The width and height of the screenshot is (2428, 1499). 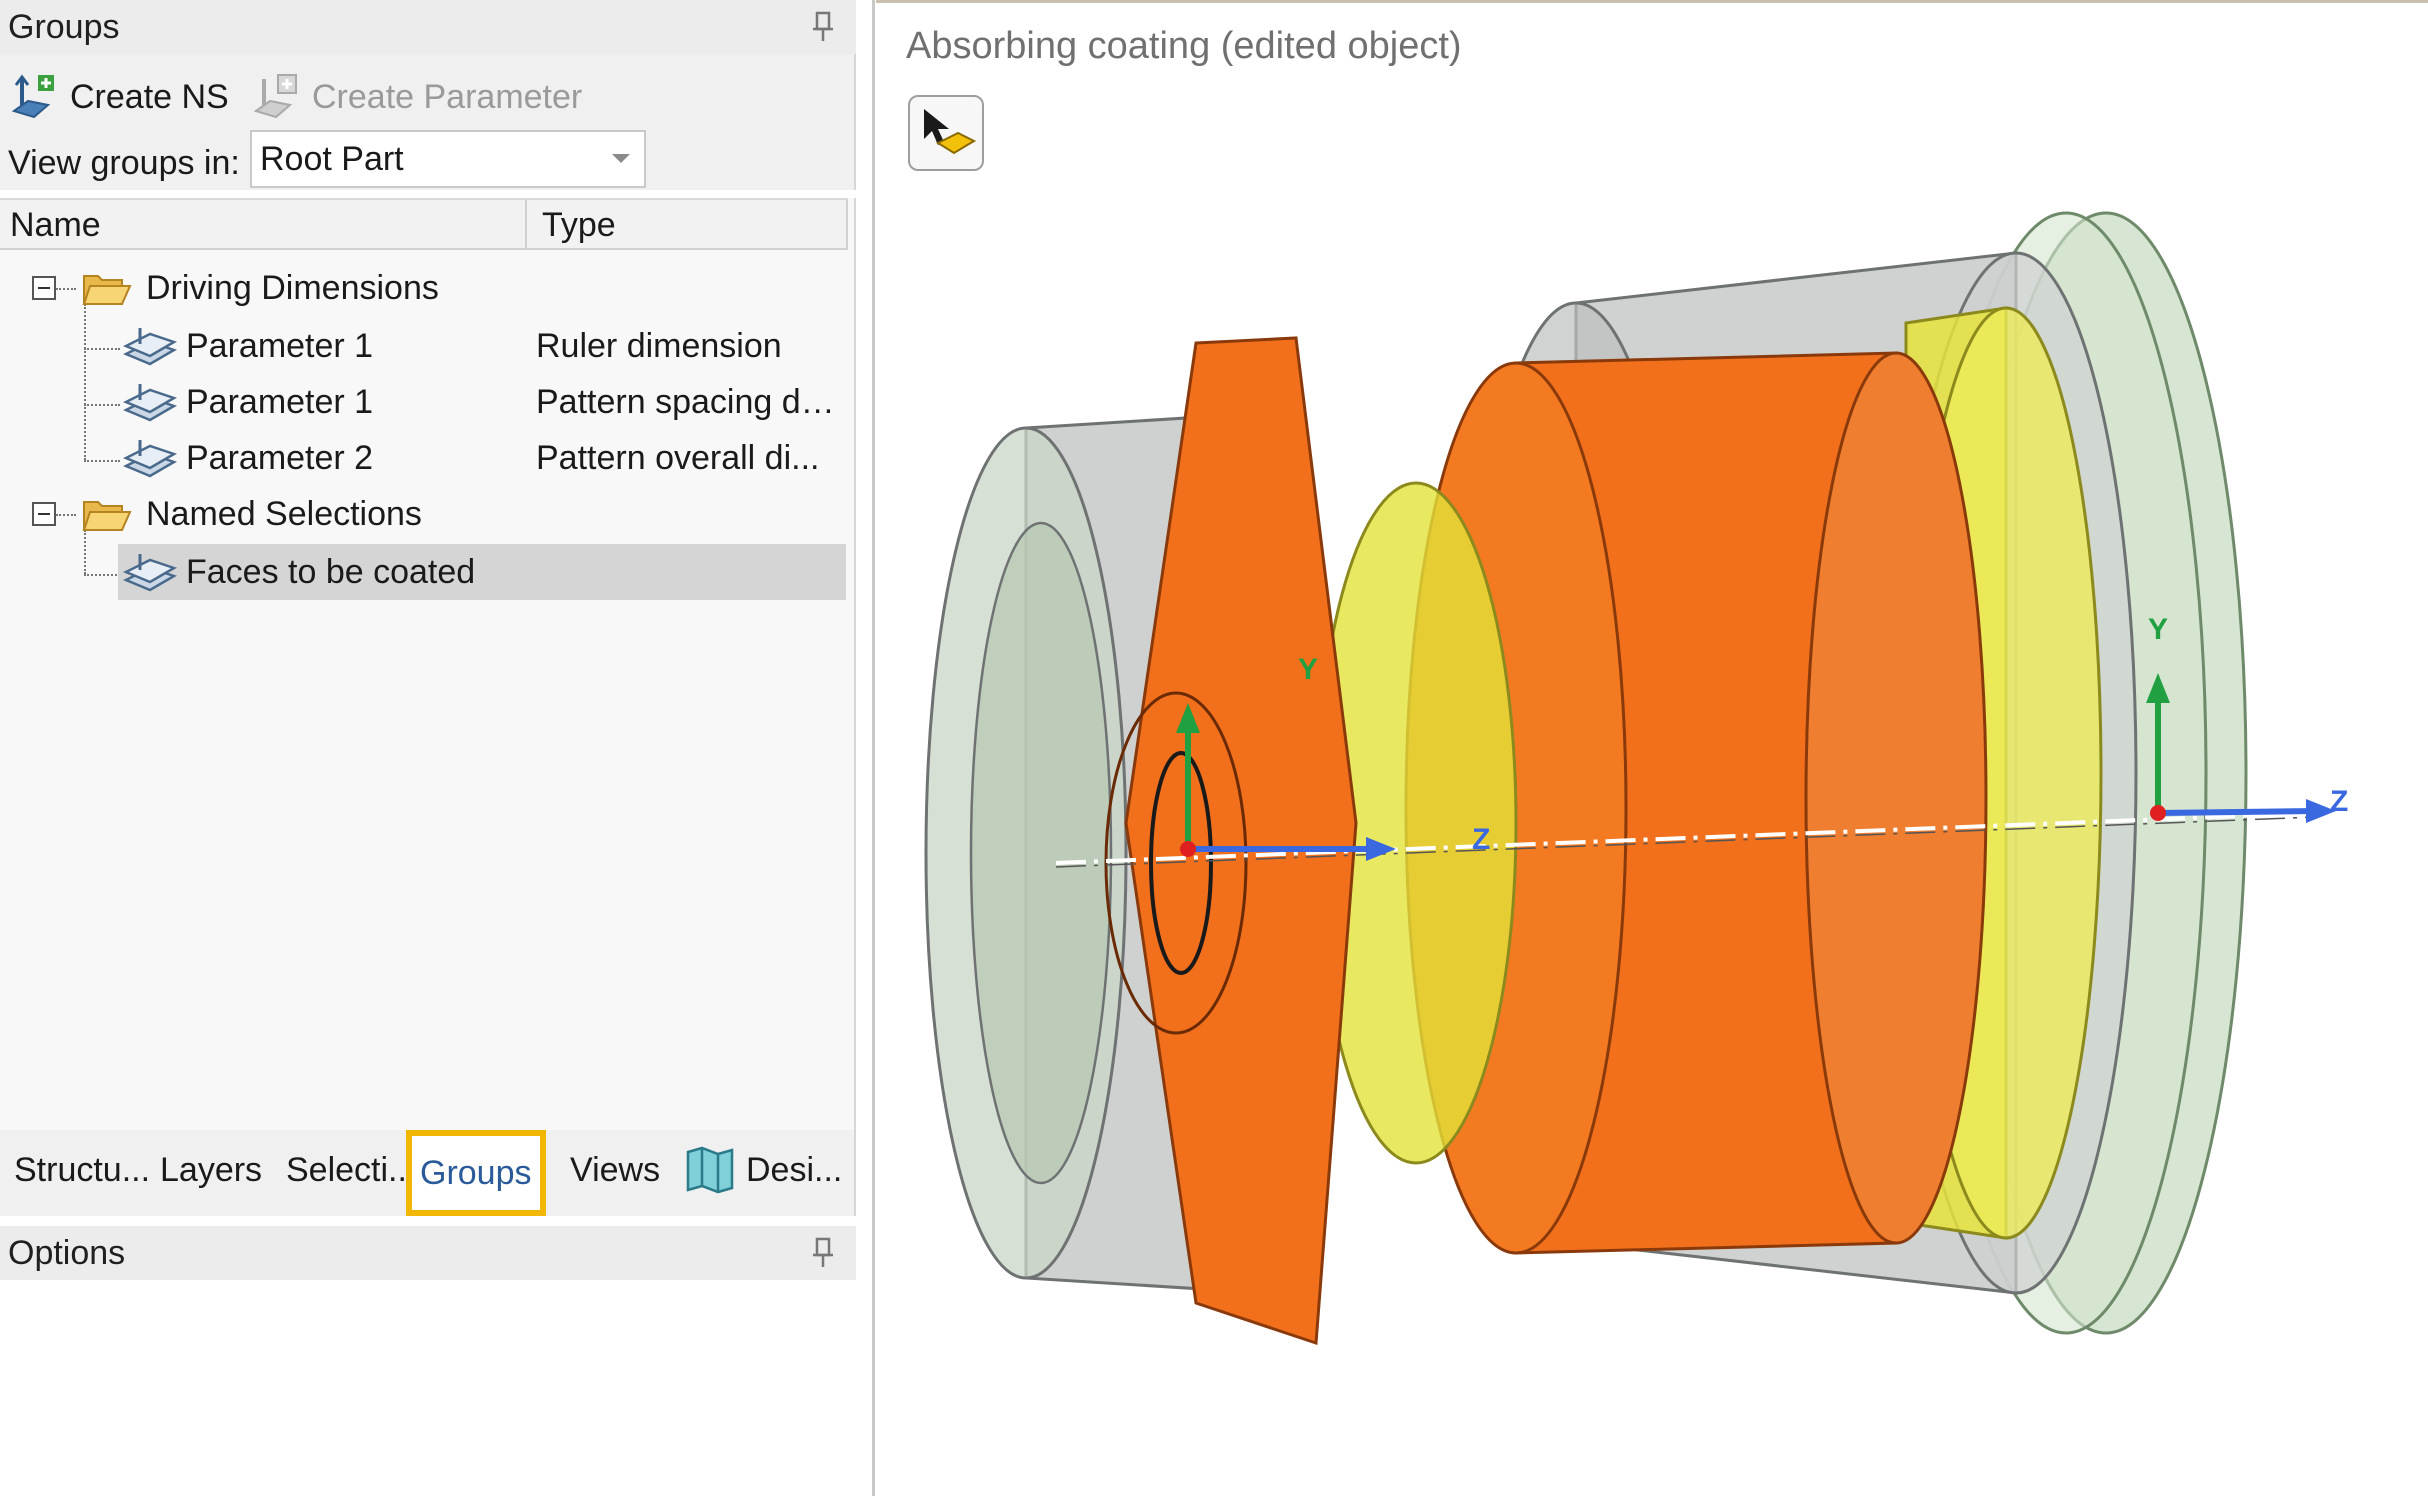 What do you see at coordinates (428, 1253) in the screenshot?
I see `options-panel-header: Options` at bounding box center [428, 1253].